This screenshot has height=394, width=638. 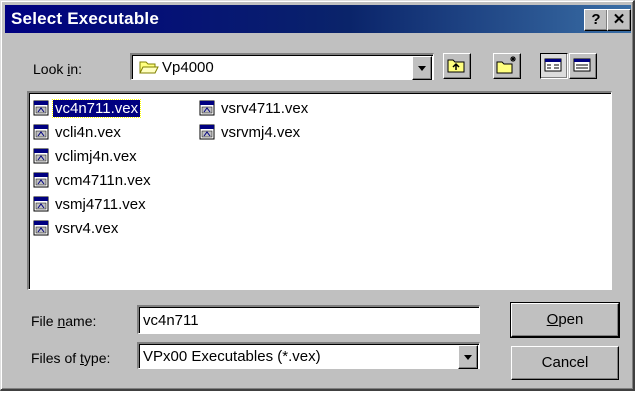 I want to click on file-list-item: vsrvmj4.vex, so click(x=254, y=132).